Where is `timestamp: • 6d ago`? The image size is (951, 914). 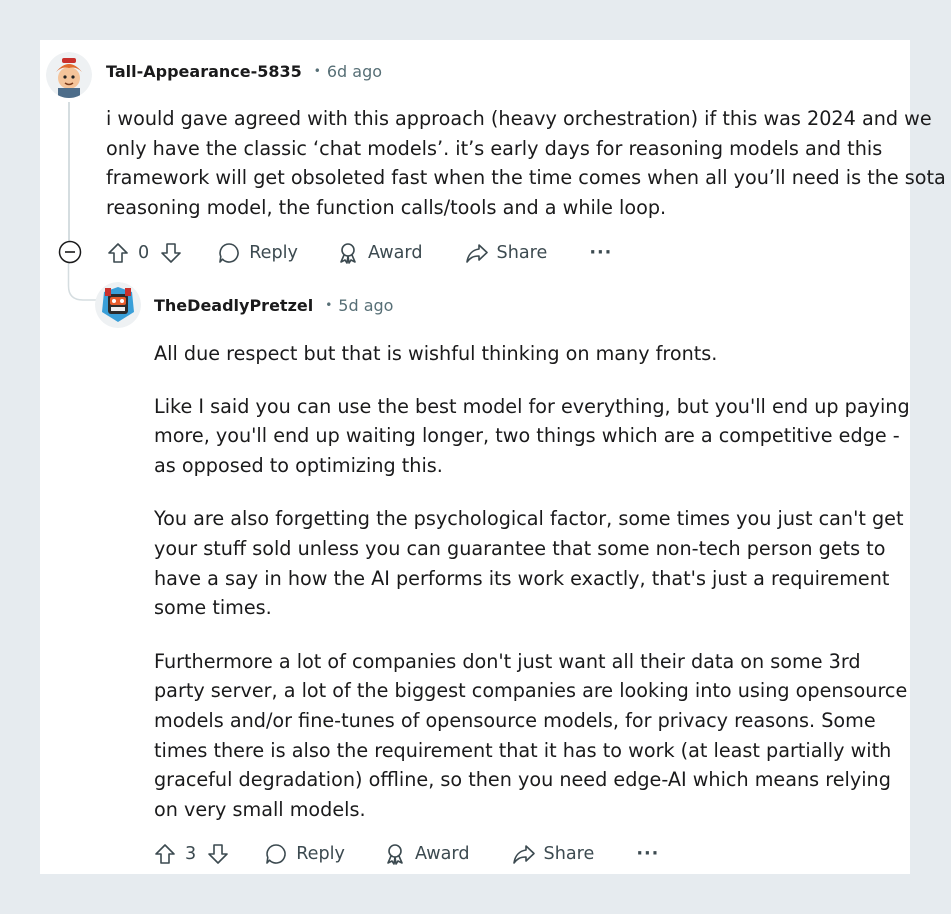
timestamp: • 6d ago is located at coordinates (348, 71).